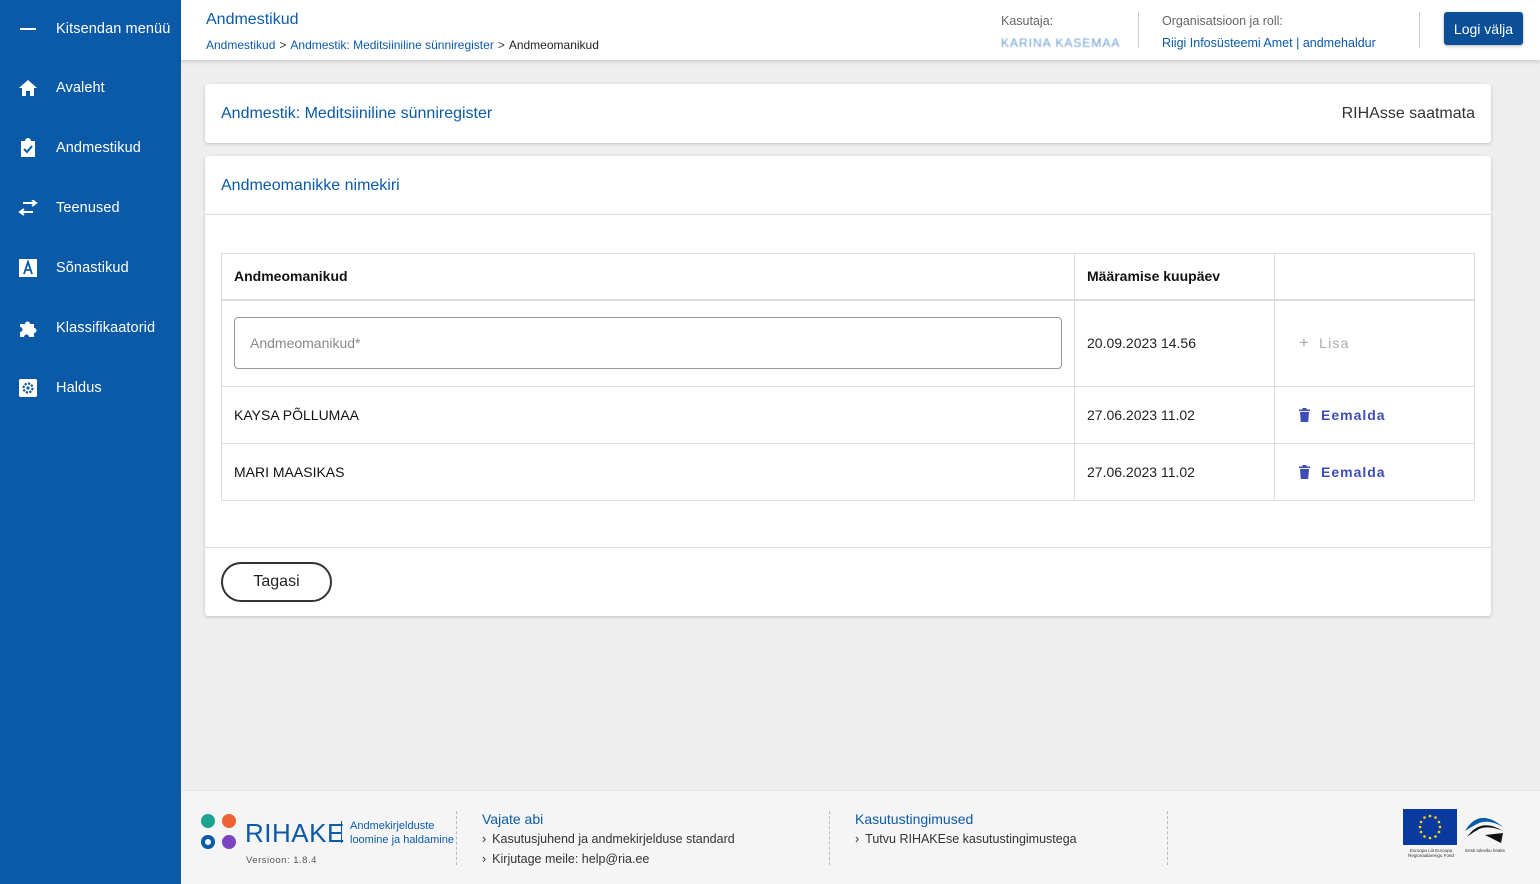 This screenshot has width=1540, height=884. I want to click on help-link-email: › Kirjutage meile: help@ria.ee, so click(608, 859).